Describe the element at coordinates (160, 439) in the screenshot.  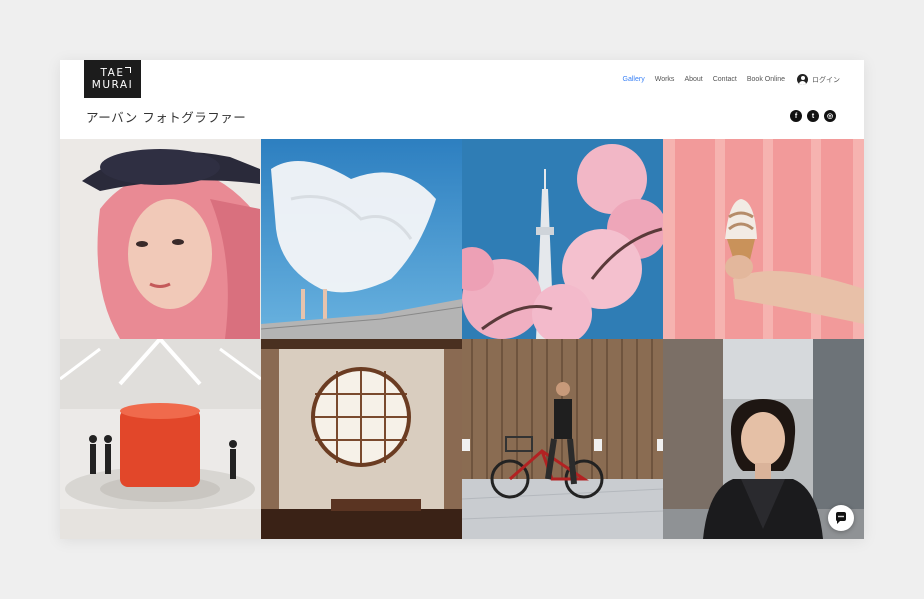
I see `orange-pillar-station-photo` at that location.